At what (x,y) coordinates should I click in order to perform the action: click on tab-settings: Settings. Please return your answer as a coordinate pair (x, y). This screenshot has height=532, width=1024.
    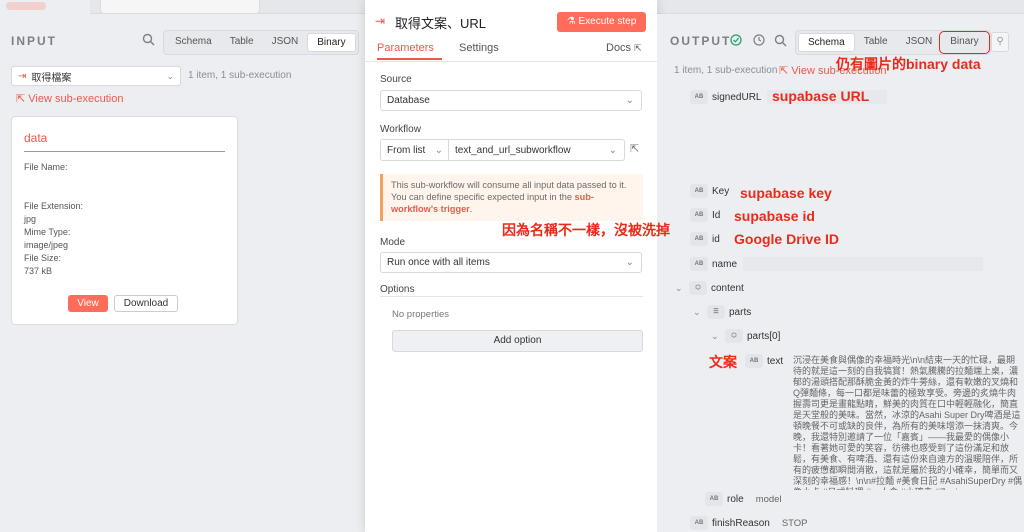
    Looking at the image, I should click on (479, 48).